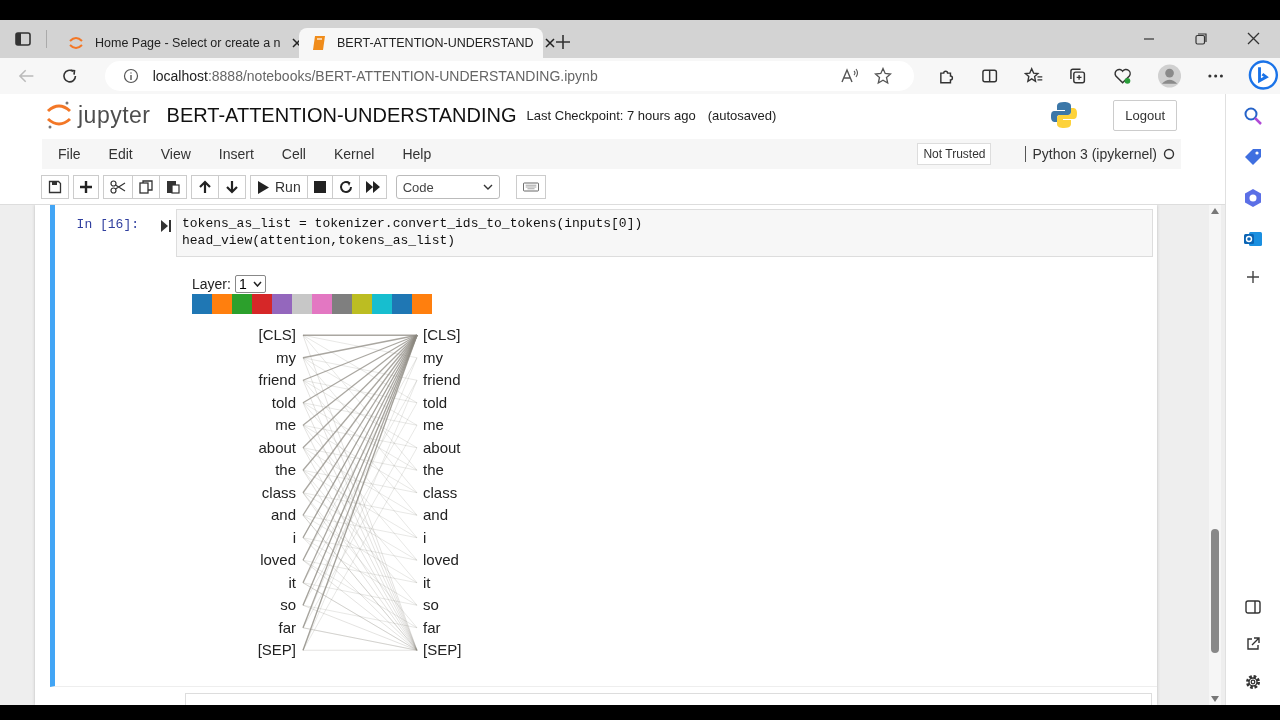 Image resolution: width=1280 pixels, height=720 pixels. Describe the element at coordinates (1091, 154) in the screenshot. I see `kernel-name: Python 3 (ipykernel)` at that location.